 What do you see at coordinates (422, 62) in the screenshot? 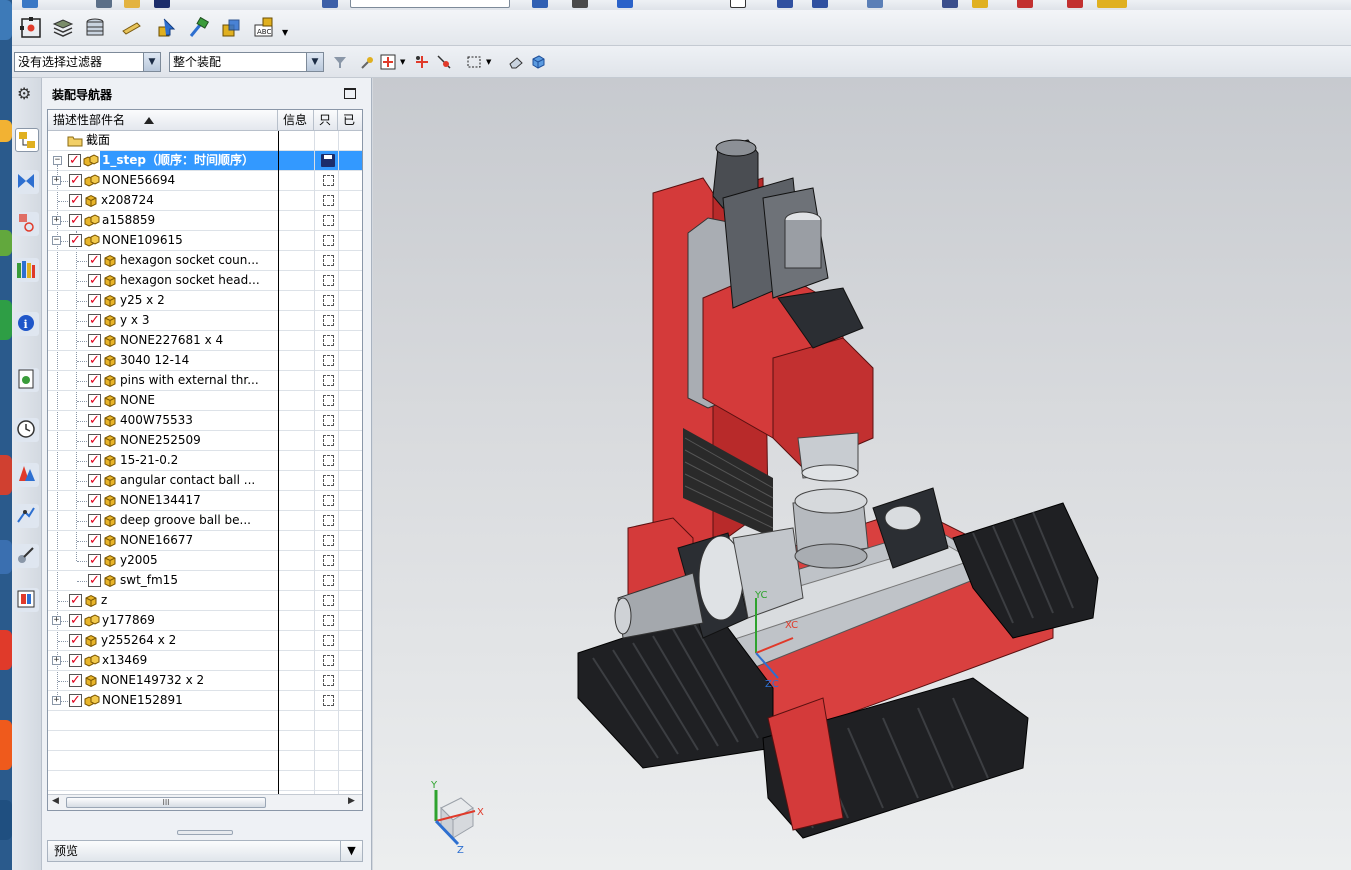
I see `snap-endpoint-icon` at bounding box center [422, 62].